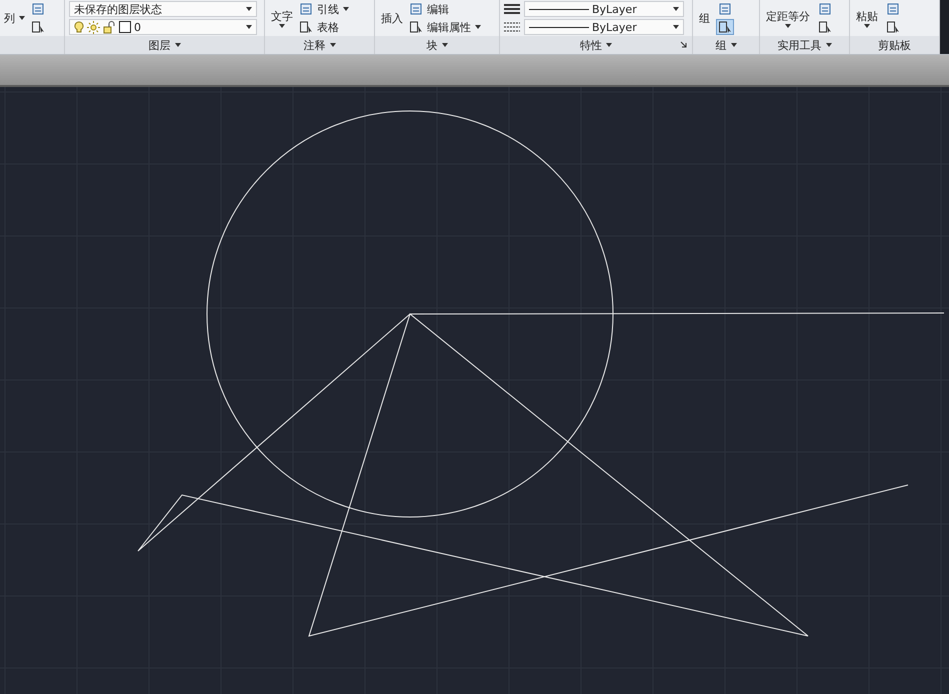 This screenshot has width=949, height=694. I want to click on ribbon-button: 定距等分, so click(788, 18).